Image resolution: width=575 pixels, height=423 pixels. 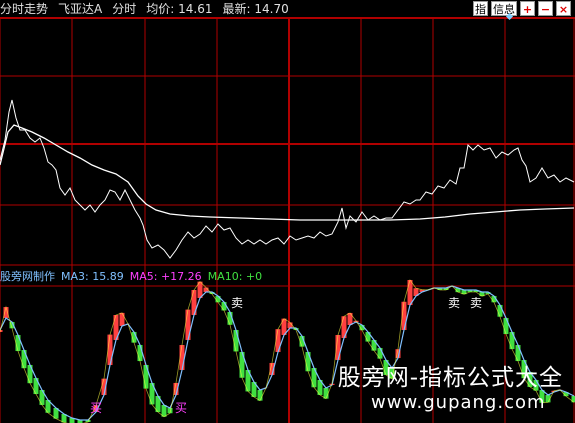 I want to click on avg-label: 均价:, so click(x=160, y=9).